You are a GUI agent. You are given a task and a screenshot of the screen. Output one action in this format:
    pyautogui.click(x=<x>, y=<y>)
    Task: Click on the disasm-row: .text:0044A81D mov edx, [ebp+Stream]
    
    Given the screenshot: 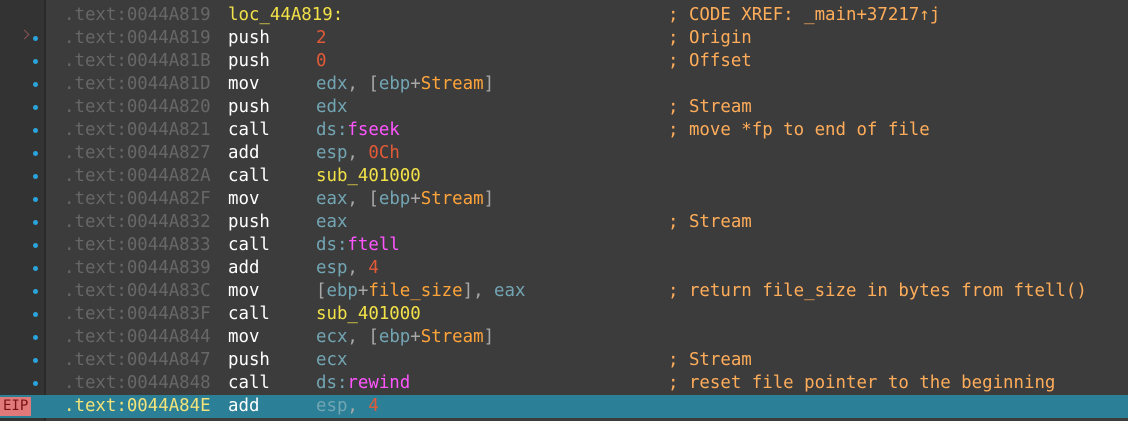 What is the action you would take?
    pyautogui.click(x=564, y=84)
    